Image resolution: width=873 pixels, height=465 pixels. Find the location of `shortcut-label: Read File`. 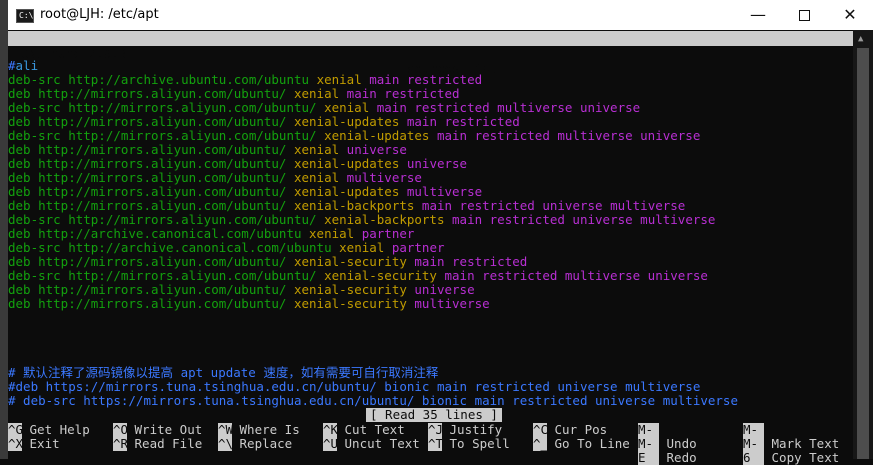

shortcut-label: Read File is located at coordinates (165, 443).